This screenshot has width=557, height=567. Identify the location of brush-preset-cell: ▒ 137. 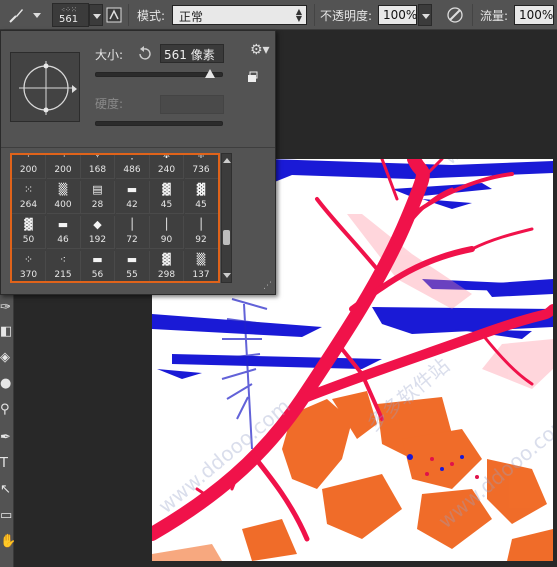
(201, 266).